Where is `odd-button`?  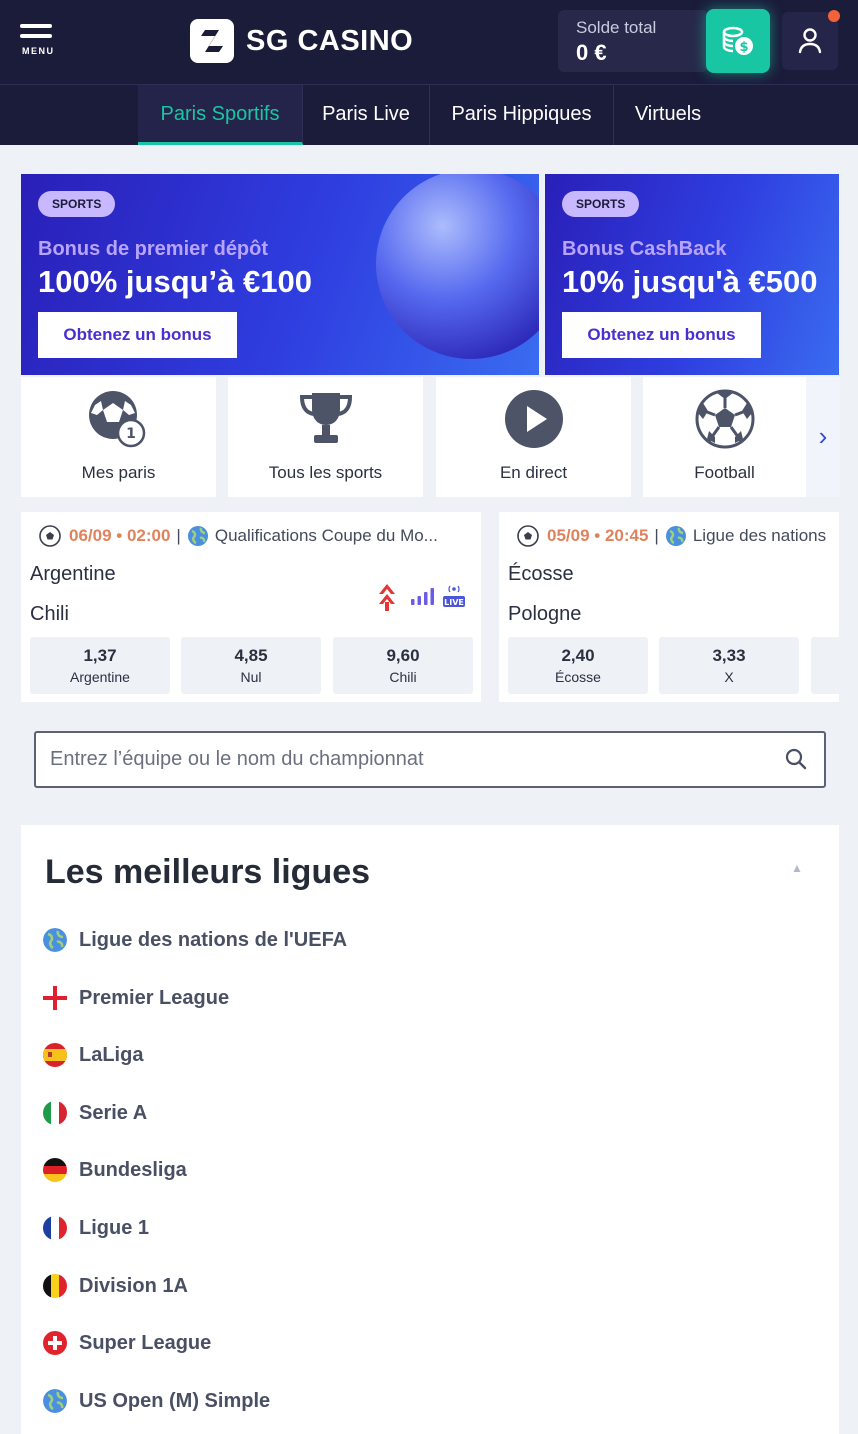
odd-button is located at coordinates (825, 665).